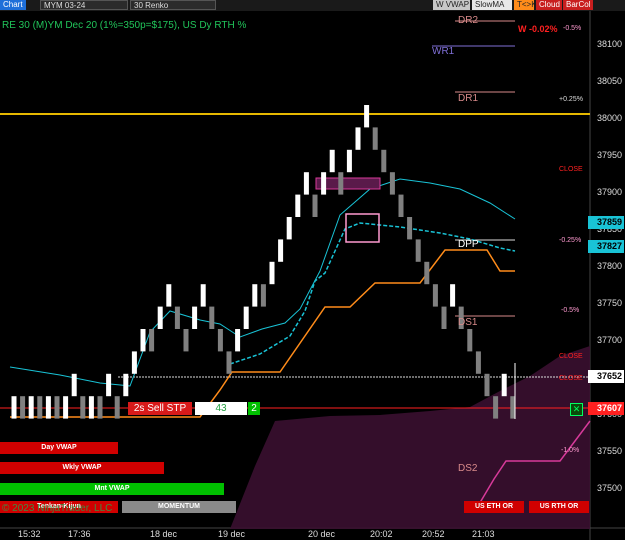  I want to click on x-tick-label: 15:32, so click(29, 534).